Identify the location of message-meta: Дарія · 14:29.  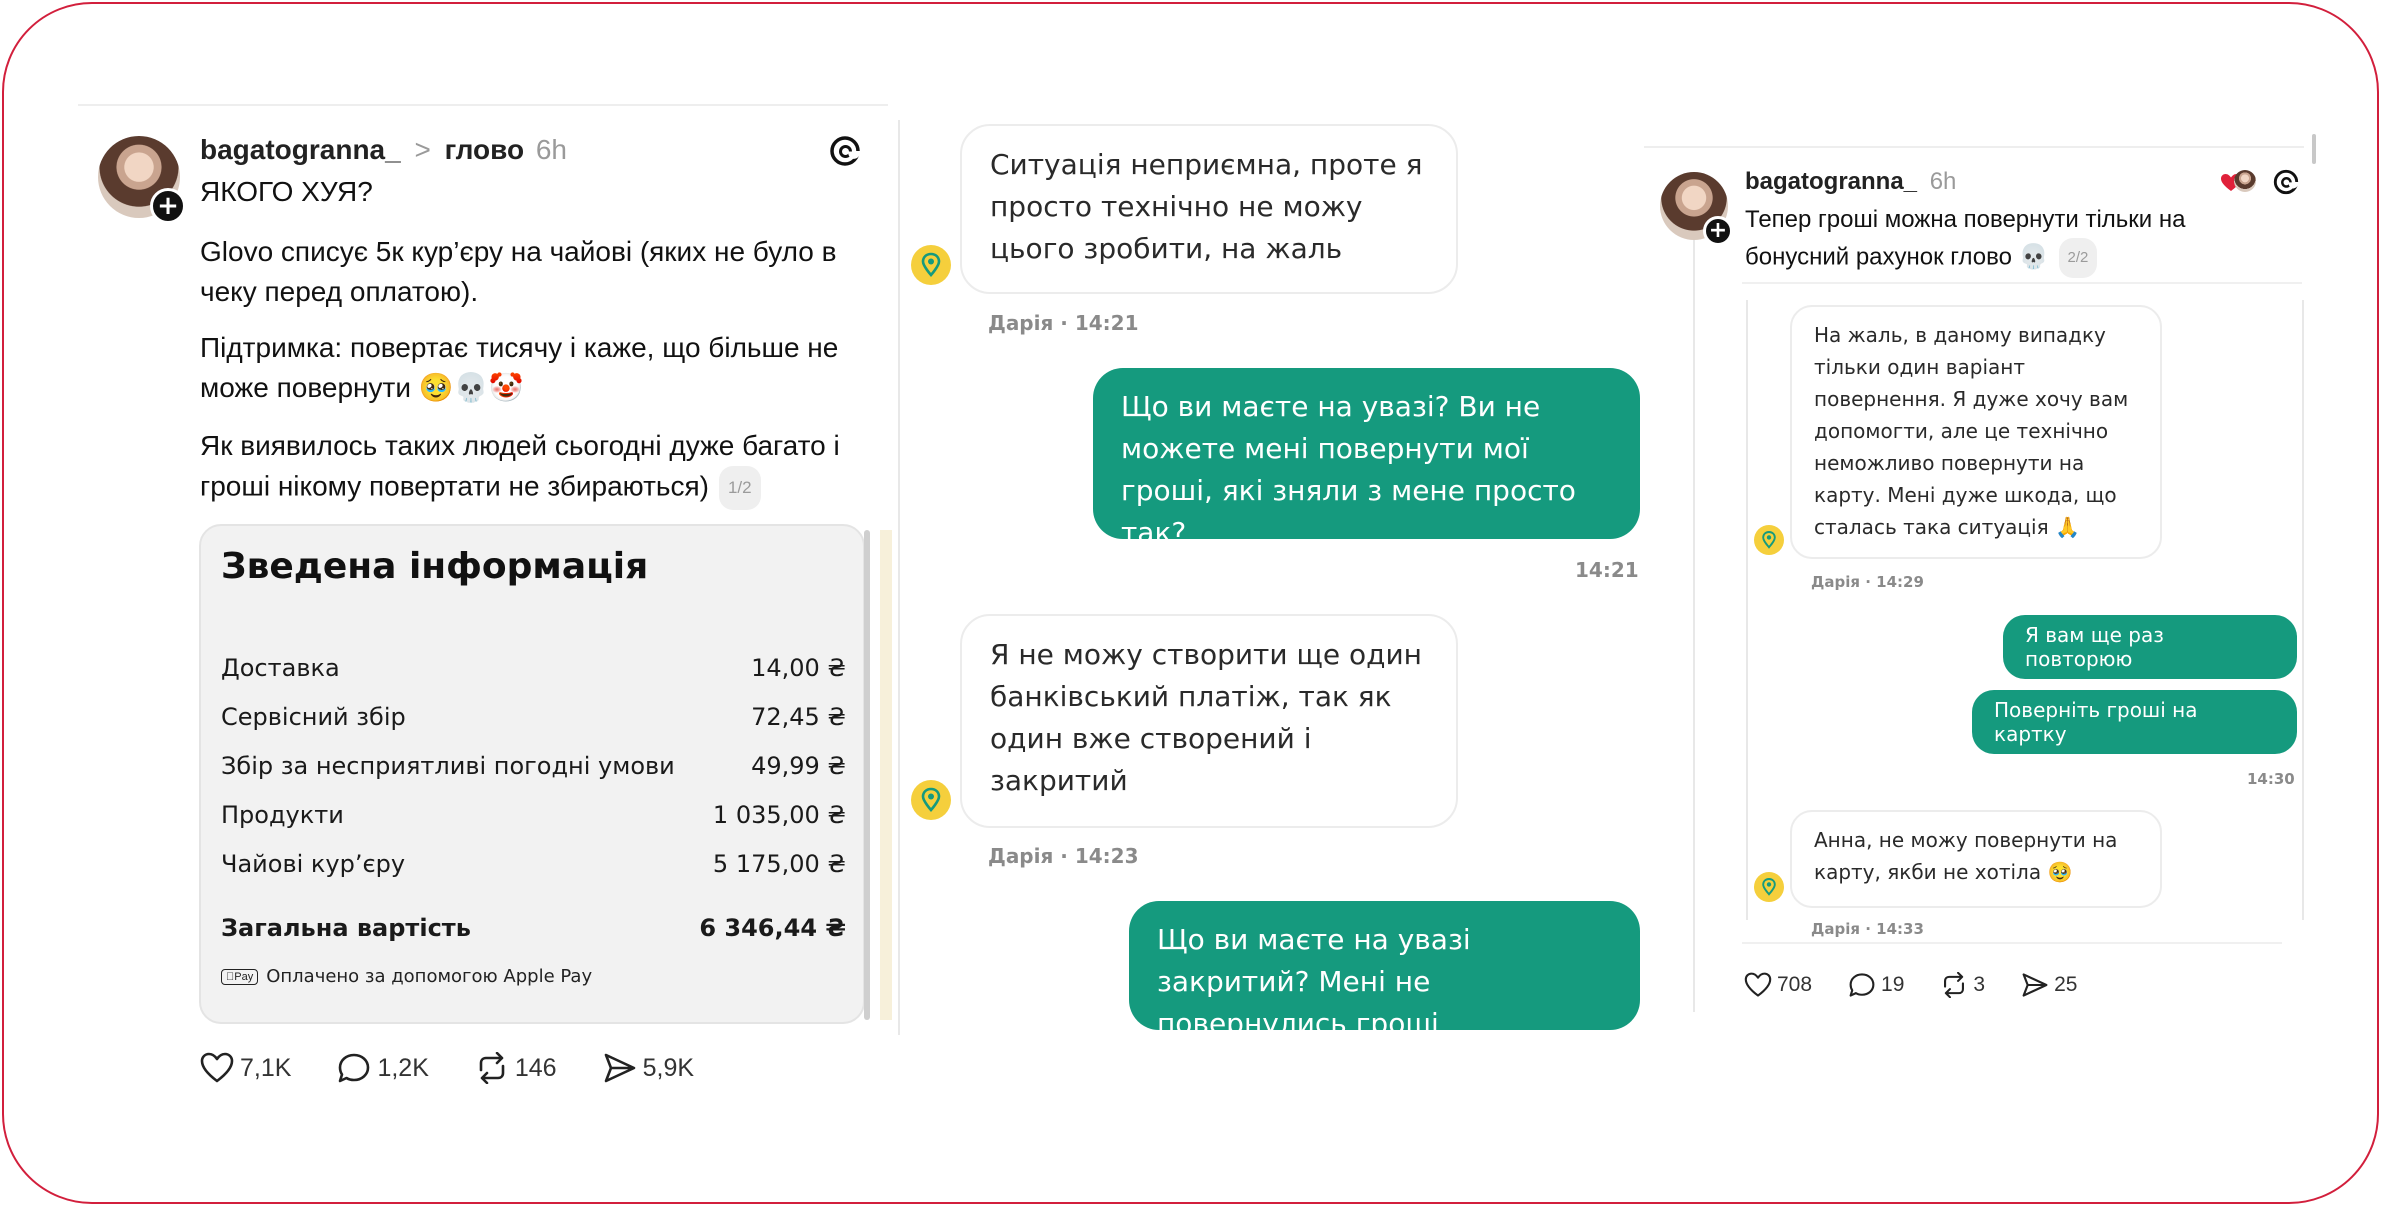
(1867, 582).